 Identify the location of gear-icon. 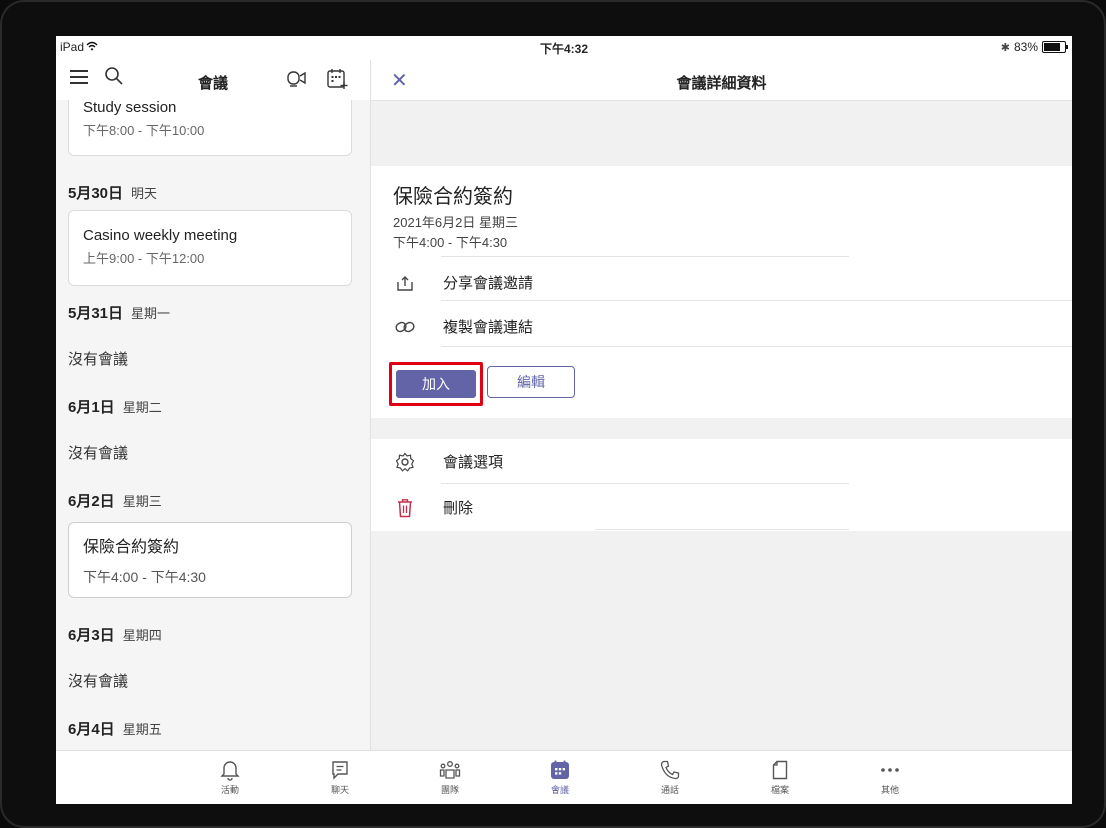
(405, 462).